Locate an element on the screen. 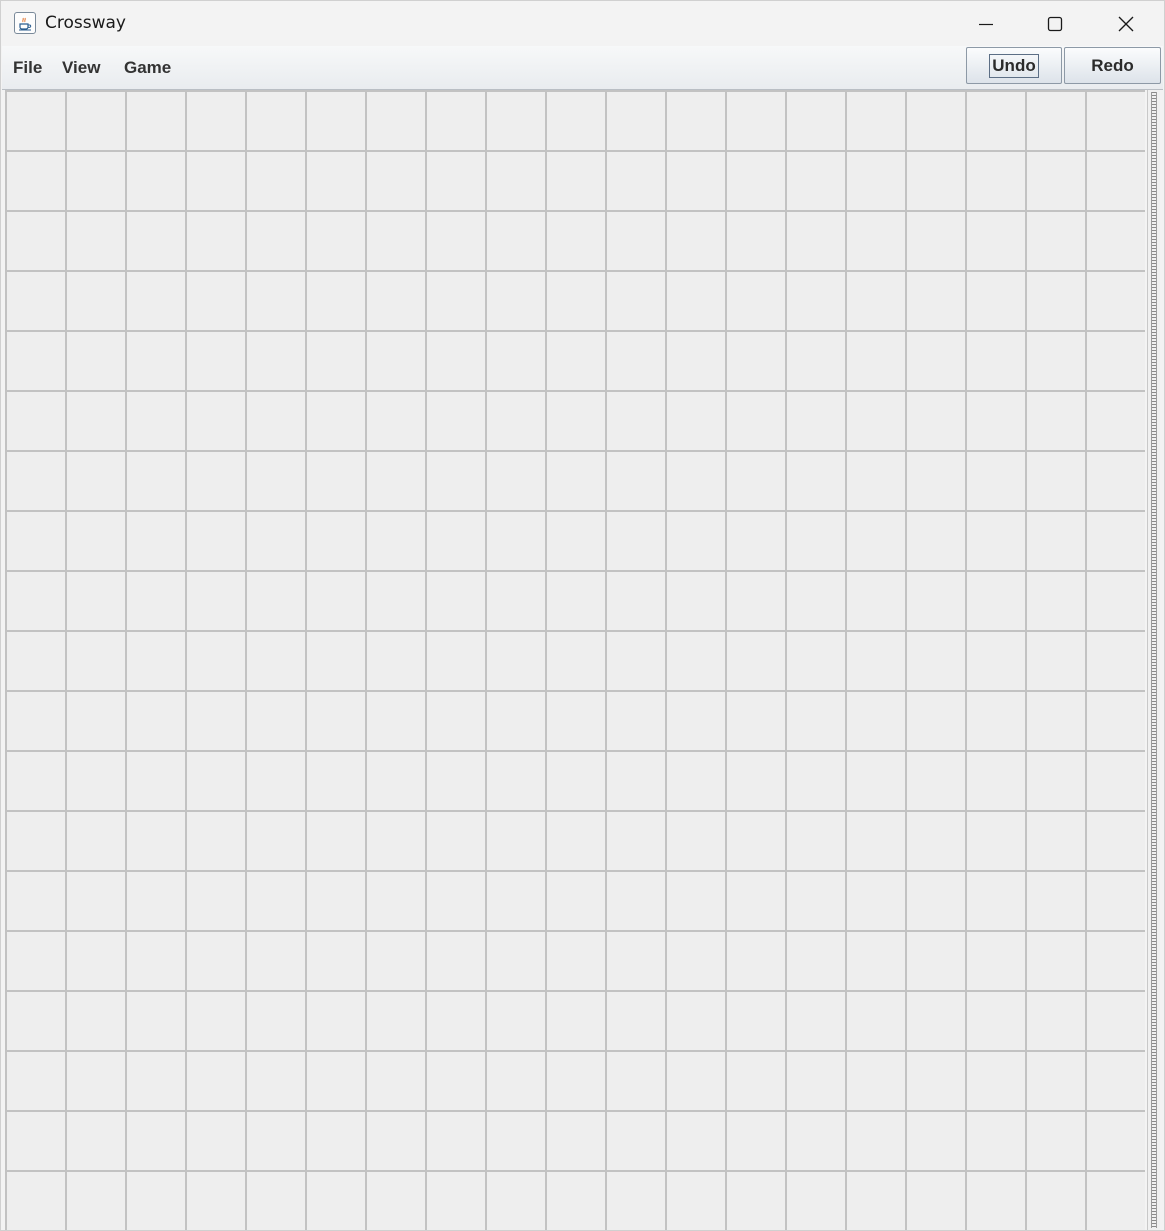  undo-button: Undo is located at coordinates (1014, 65).